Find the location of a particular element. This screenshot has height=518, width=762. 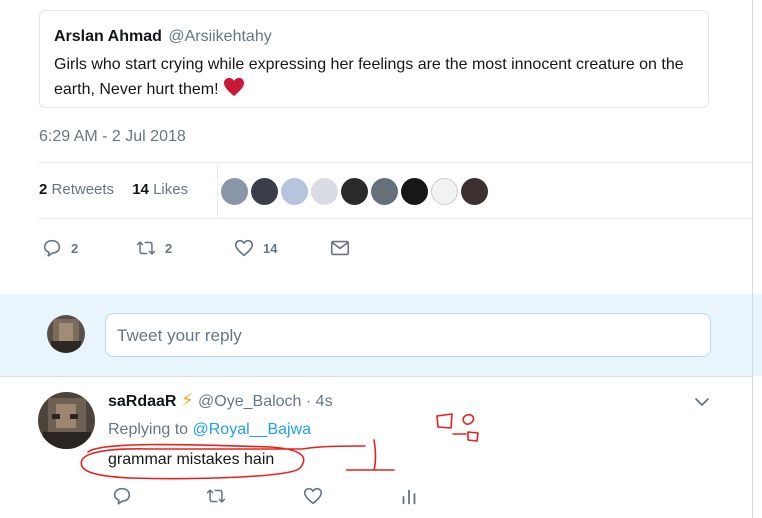

reply-author: saRdaaR ⚡ @Oye_Baloch · 4s is located at coordinates (220, 400).